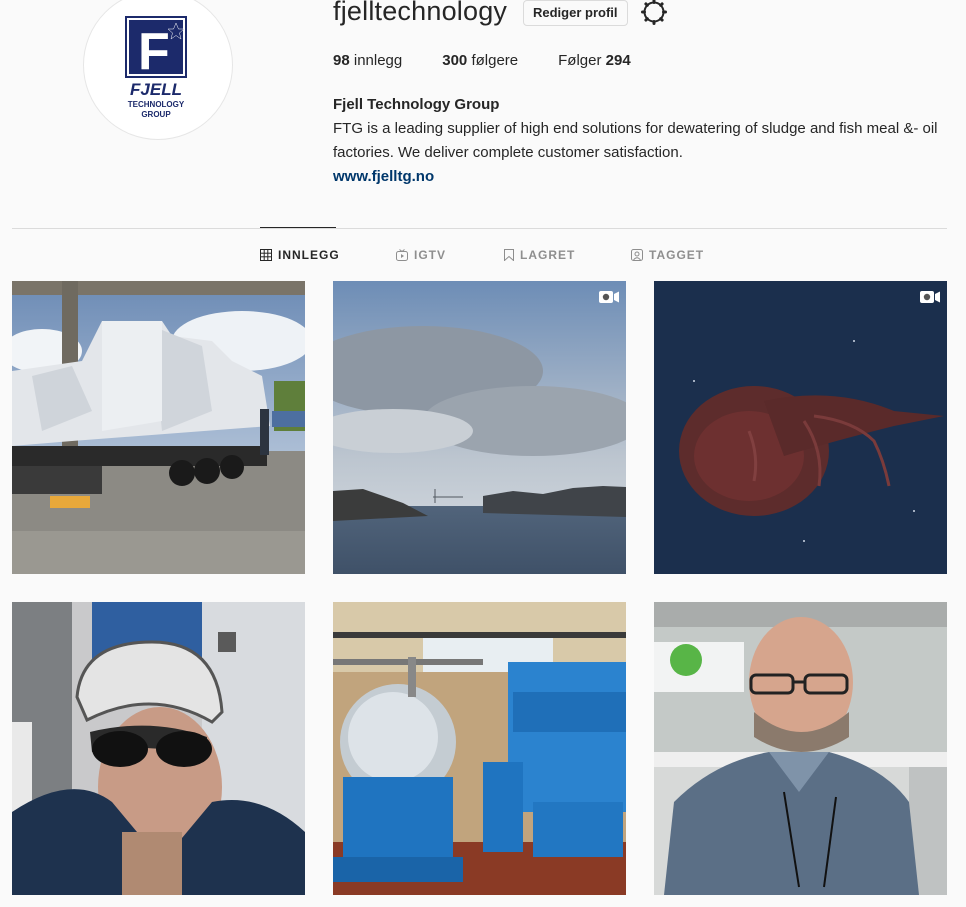 This screenshot has width=966, height=907. I want to click on website-link: www.fjelltg.no, so click(643, 177).